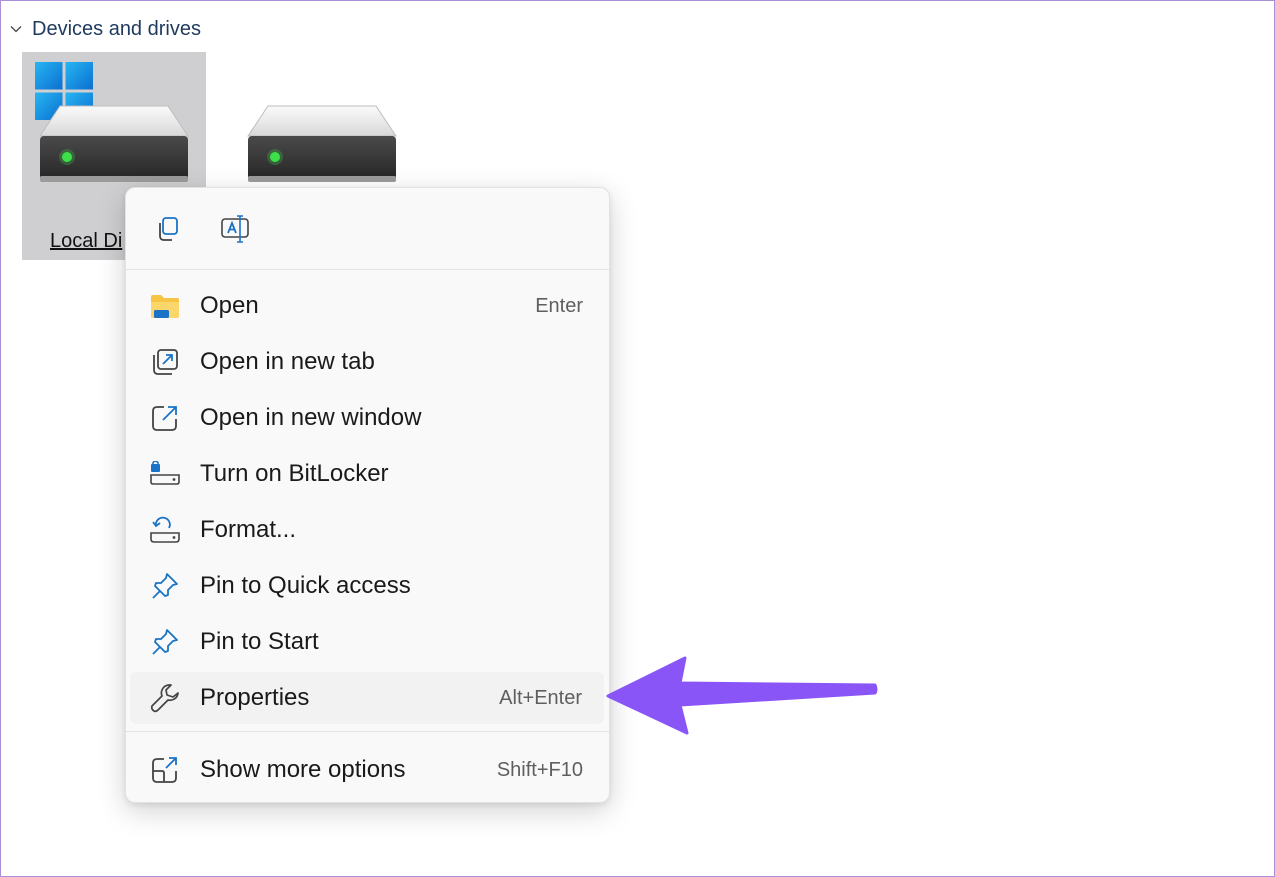  I want to click on bitlocker-icon, so click(165, 474).